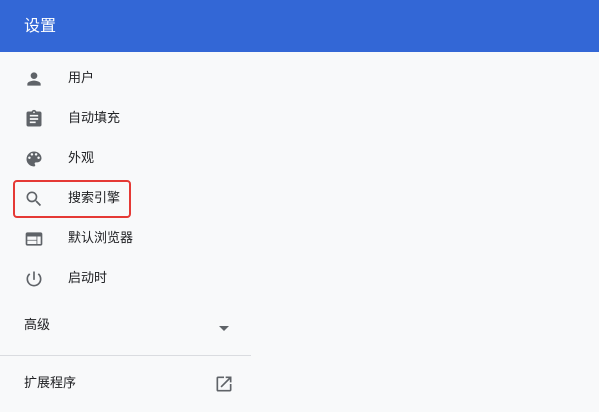 The height and width of the screenshot is (412, 599). Describe the element at coordinates (126, 279) in the screenshot. I see `sidebar-item-on-startup: 启动时` at that location.